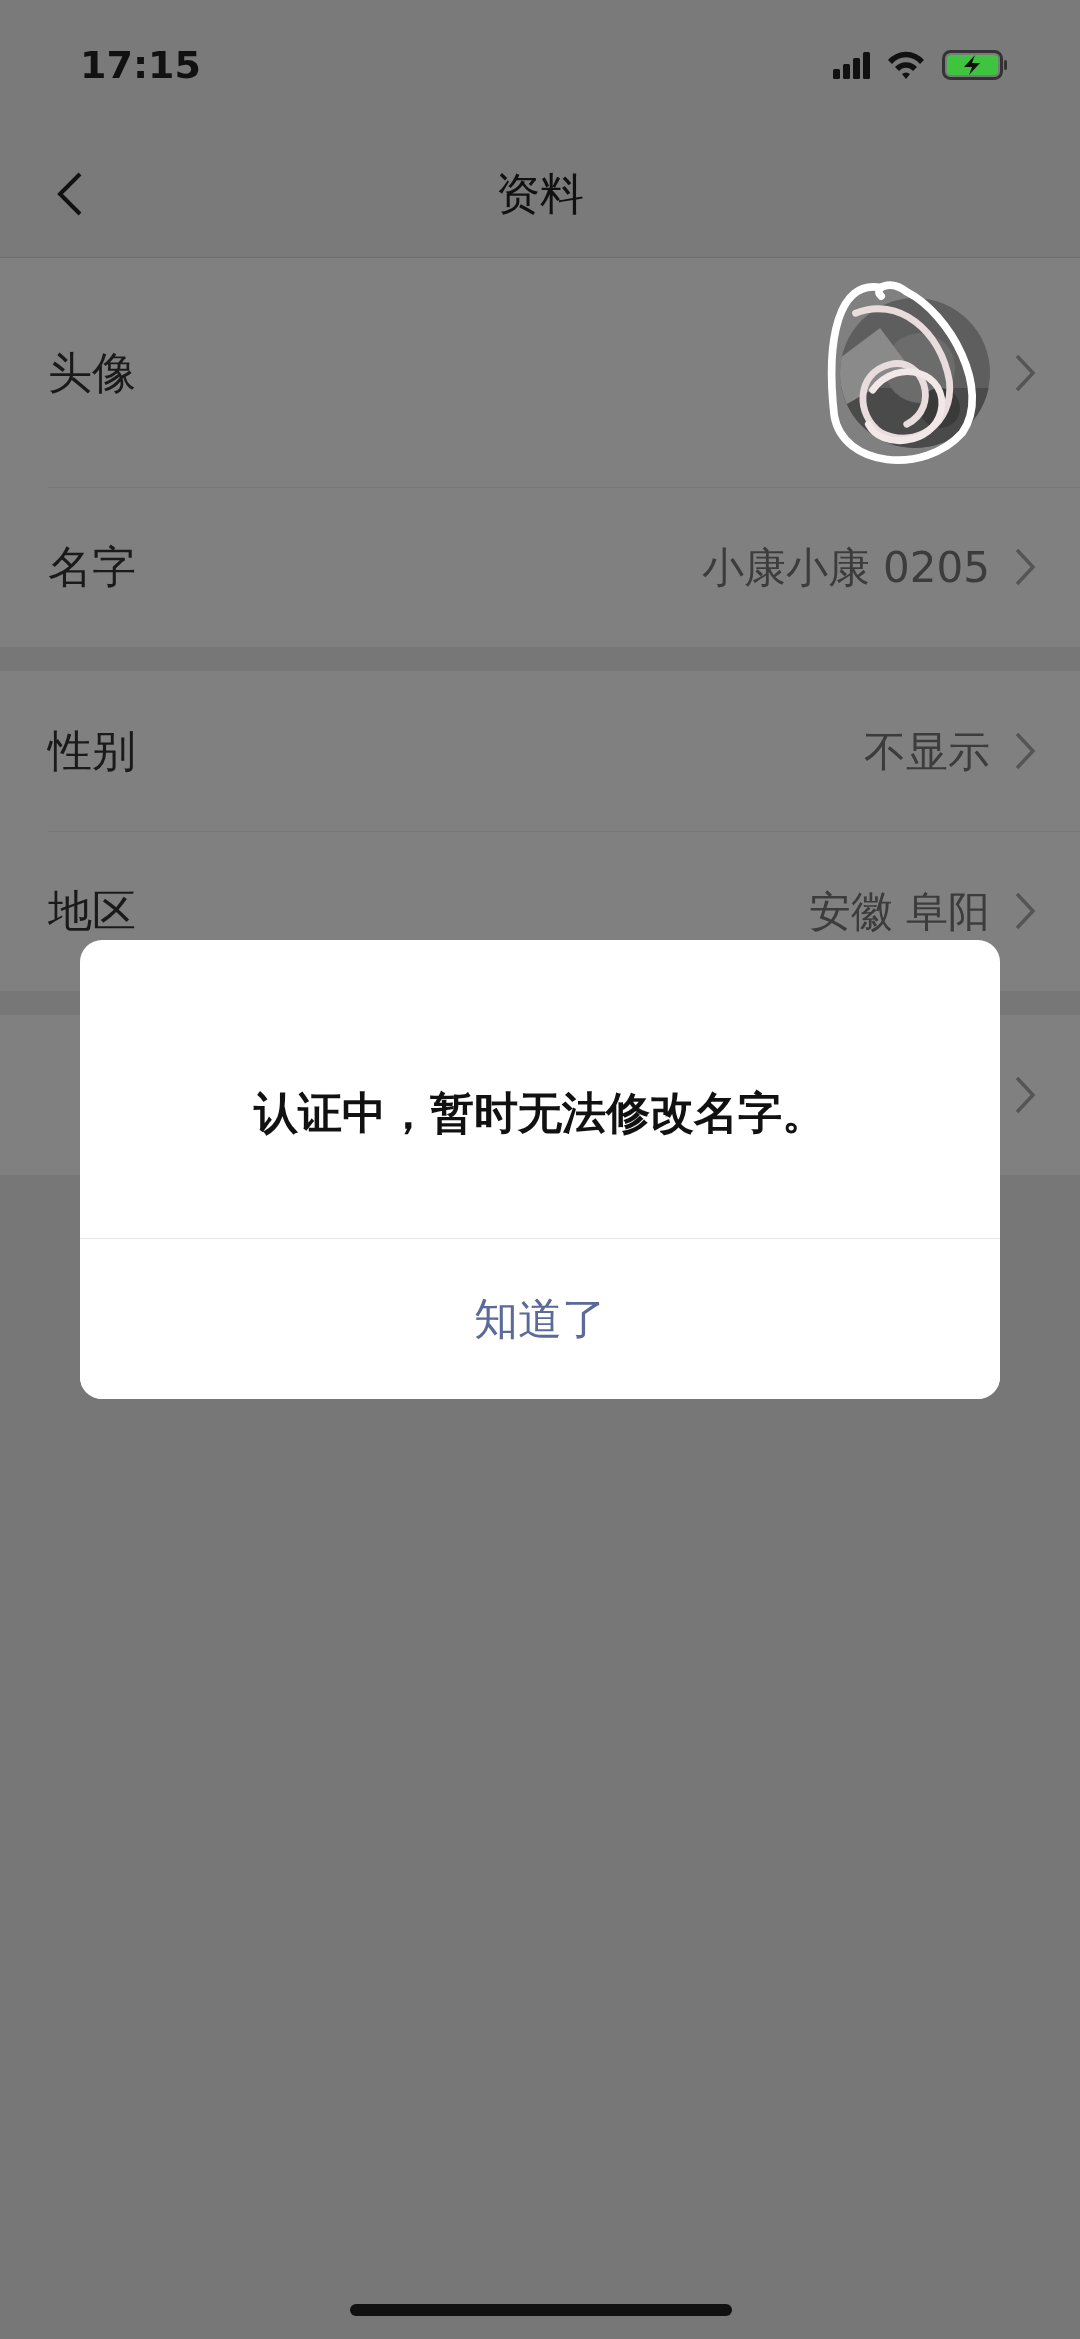 The width and height of the screenshot is (1080, 2339). What do you see at coordinates (845, 567) in the screenshot?
I see `row-value: 小康小康 0205` at bounding box center [845, 567].